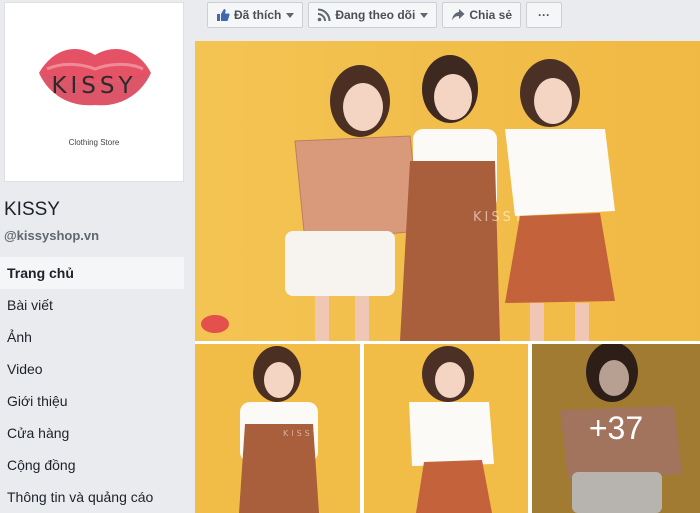 The image size is (700, 513). Describe the element at coordinates (92, 369) in the screenshot. I see `nav-item-videos: Video` at that location.